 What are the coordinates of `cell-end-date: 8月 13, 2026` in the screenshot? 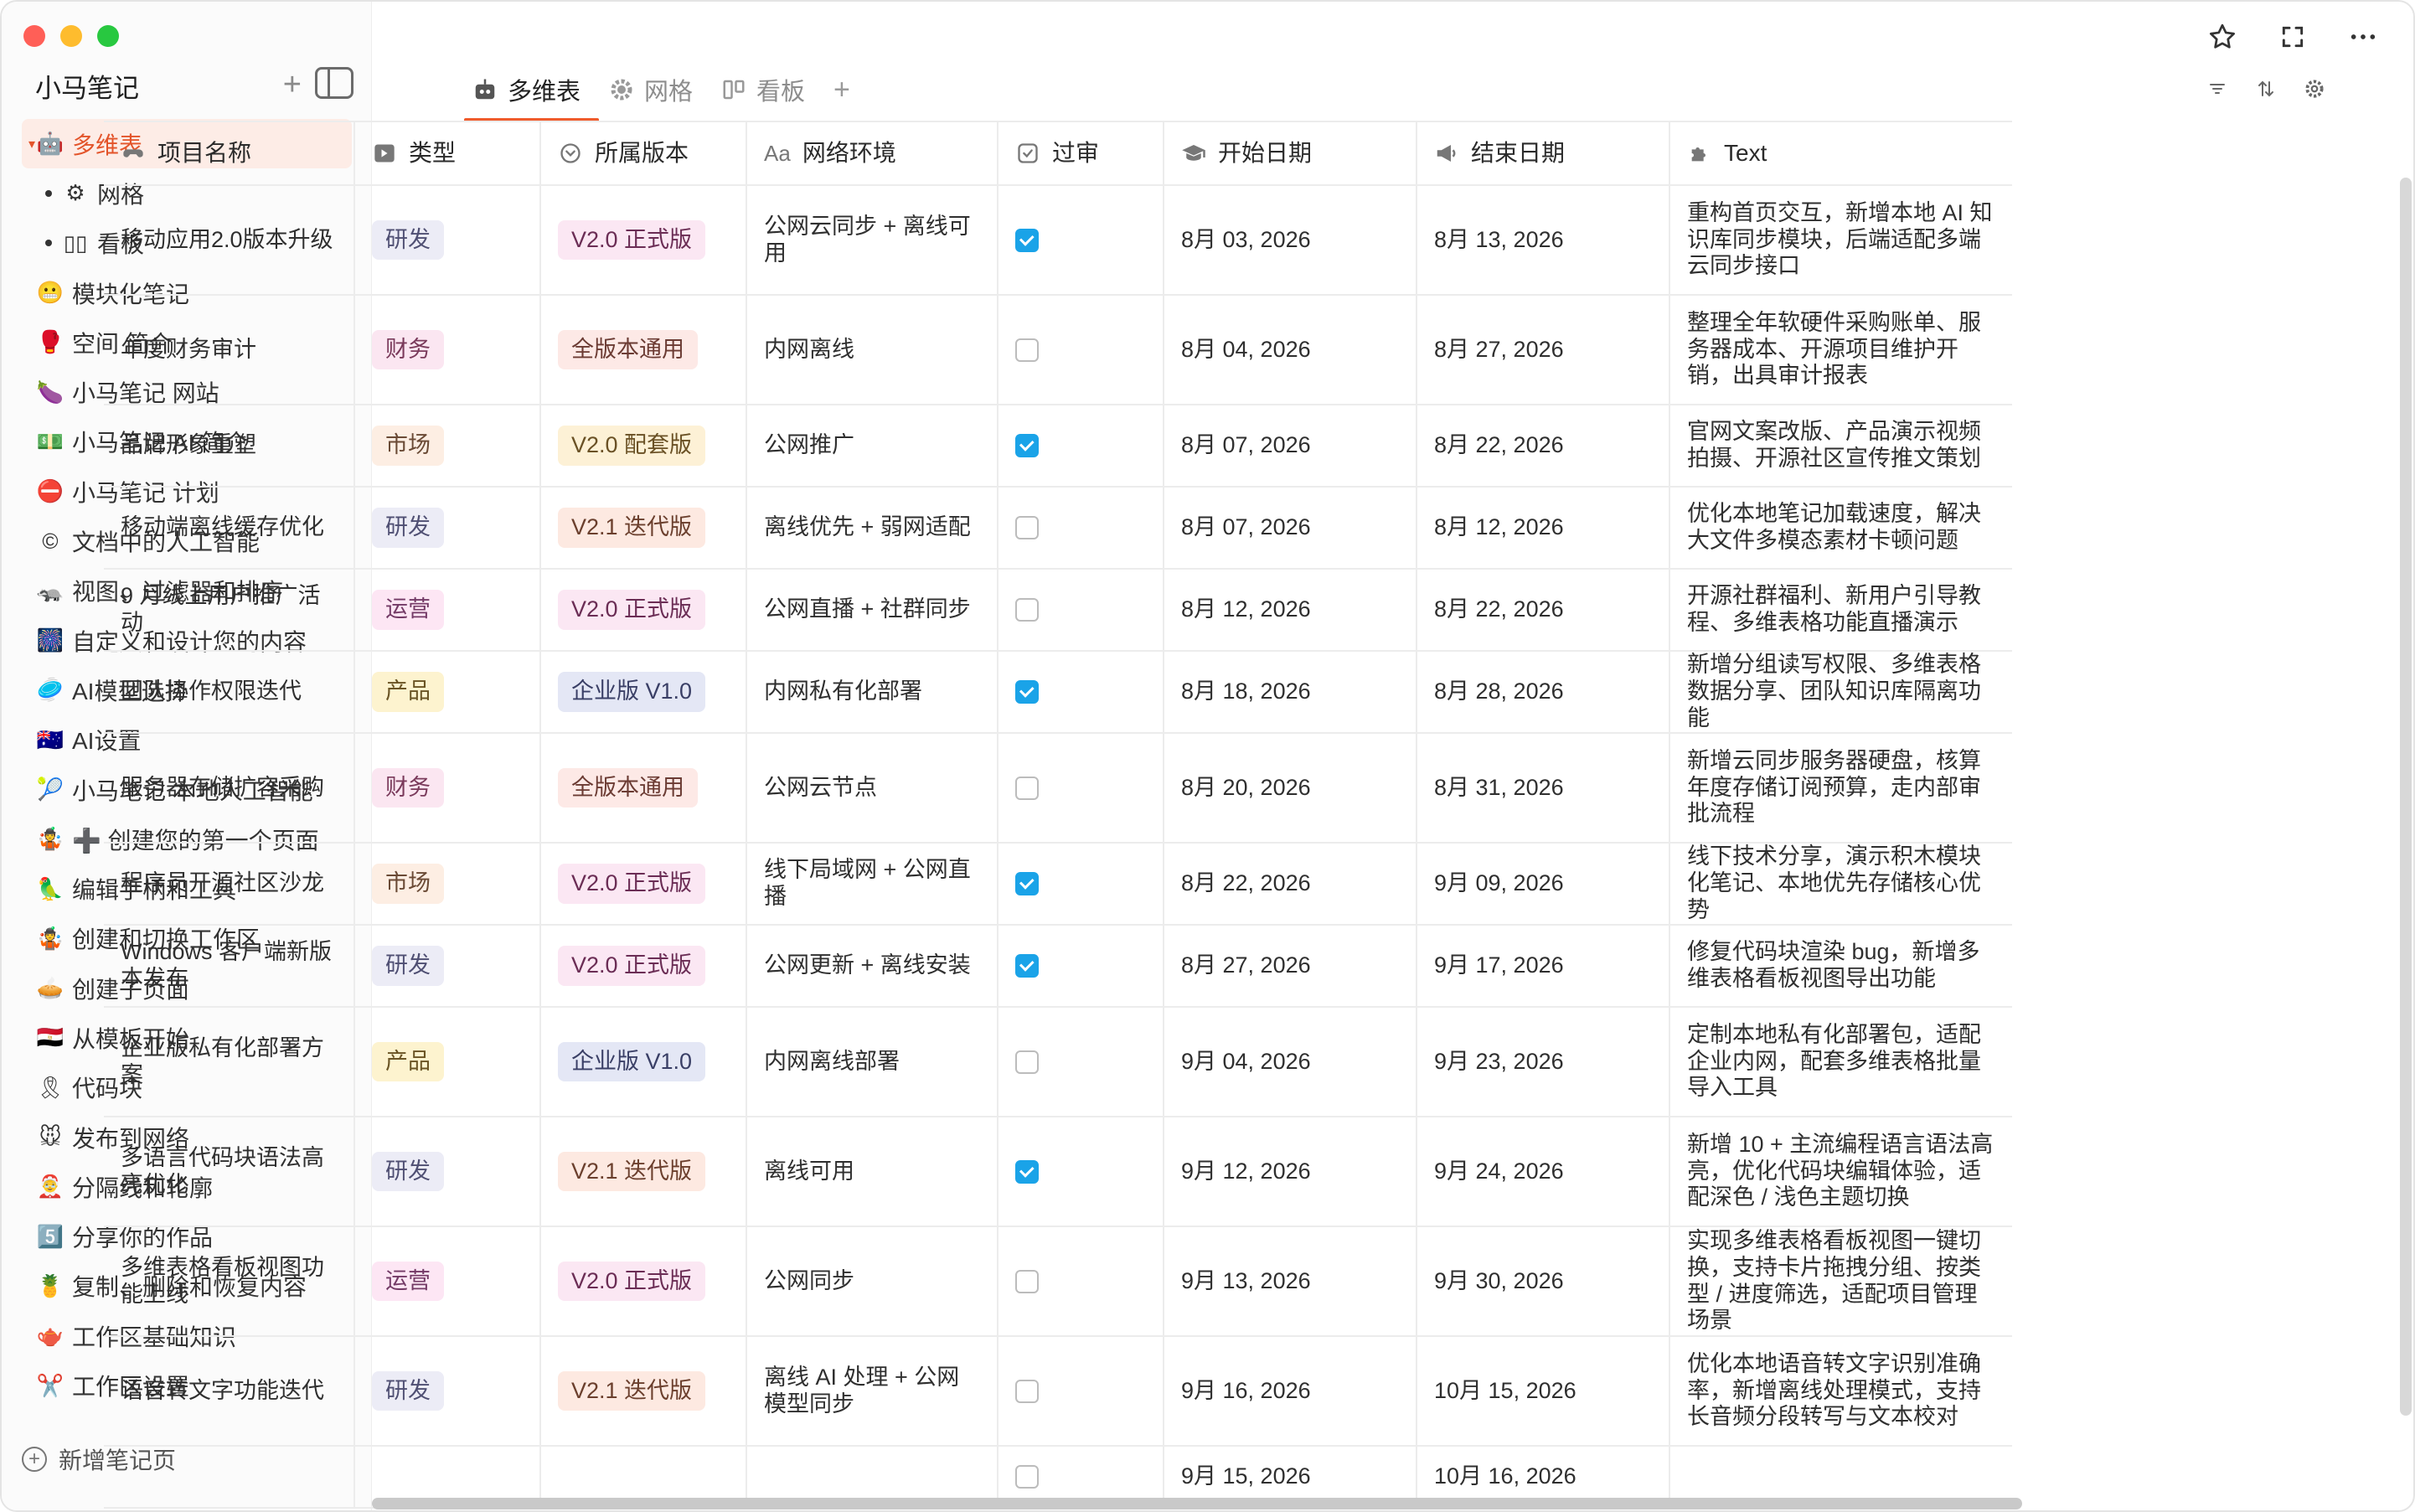 It's located at (1543, 240).